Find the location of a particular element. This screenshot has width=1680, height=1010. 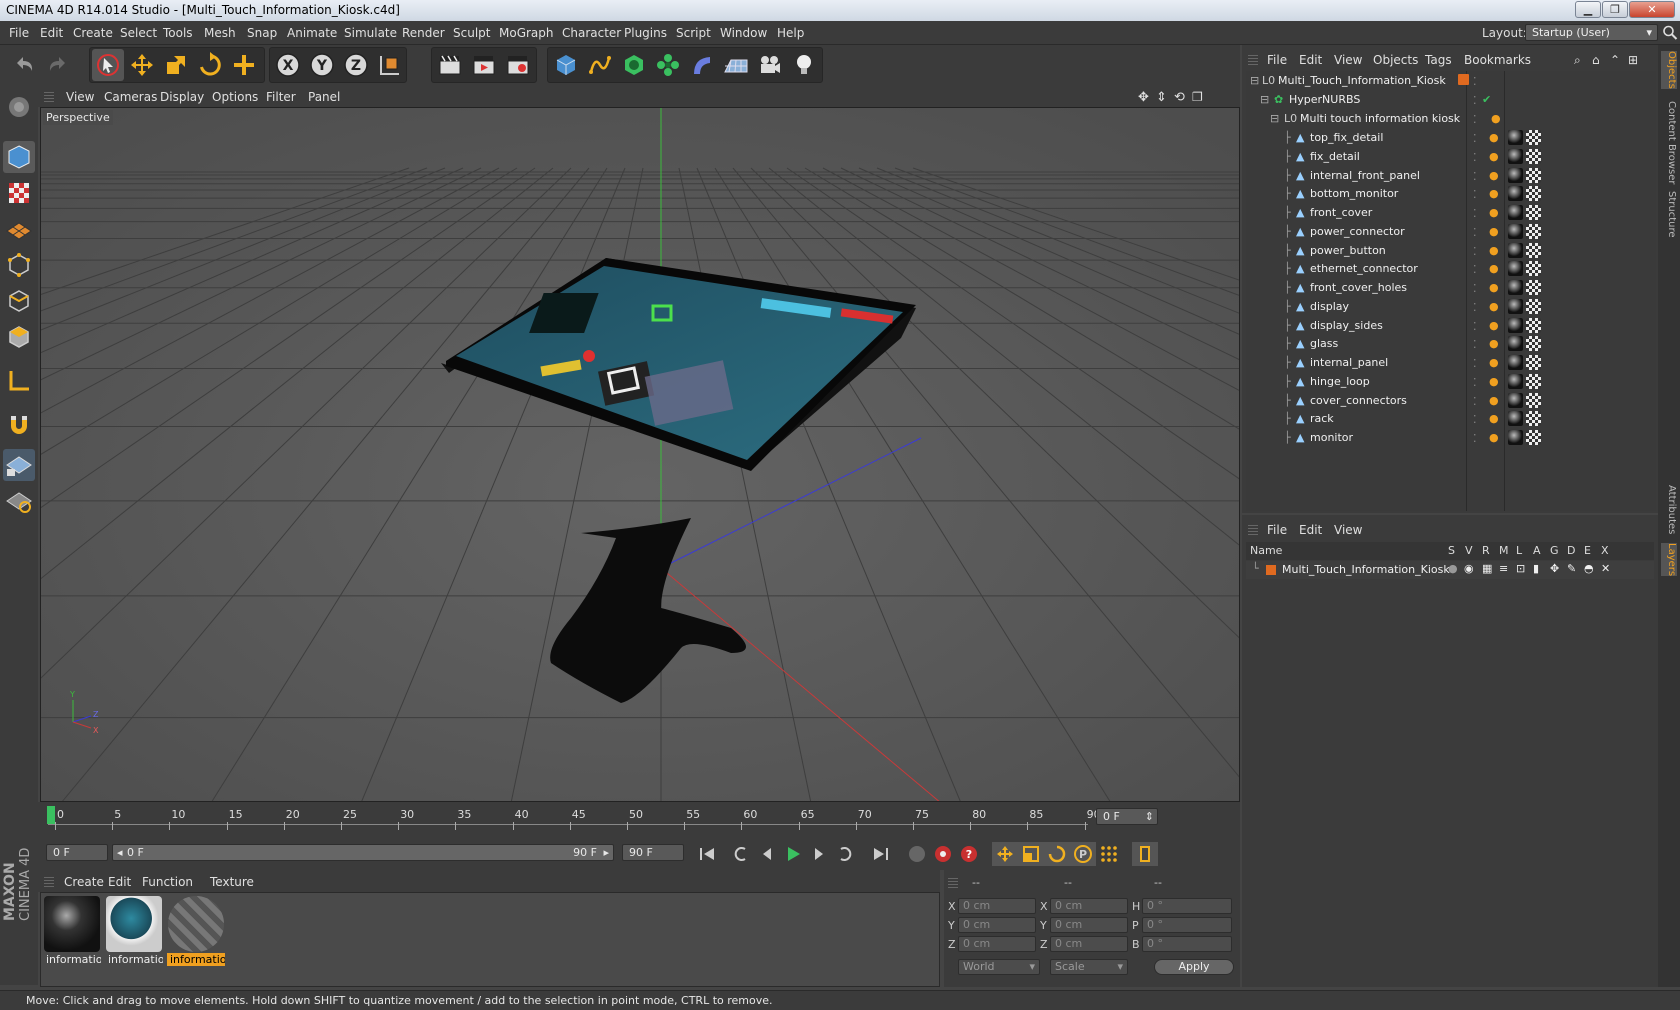

expression-toggle-icon: ◓ is located at coordinates (1589, 568).